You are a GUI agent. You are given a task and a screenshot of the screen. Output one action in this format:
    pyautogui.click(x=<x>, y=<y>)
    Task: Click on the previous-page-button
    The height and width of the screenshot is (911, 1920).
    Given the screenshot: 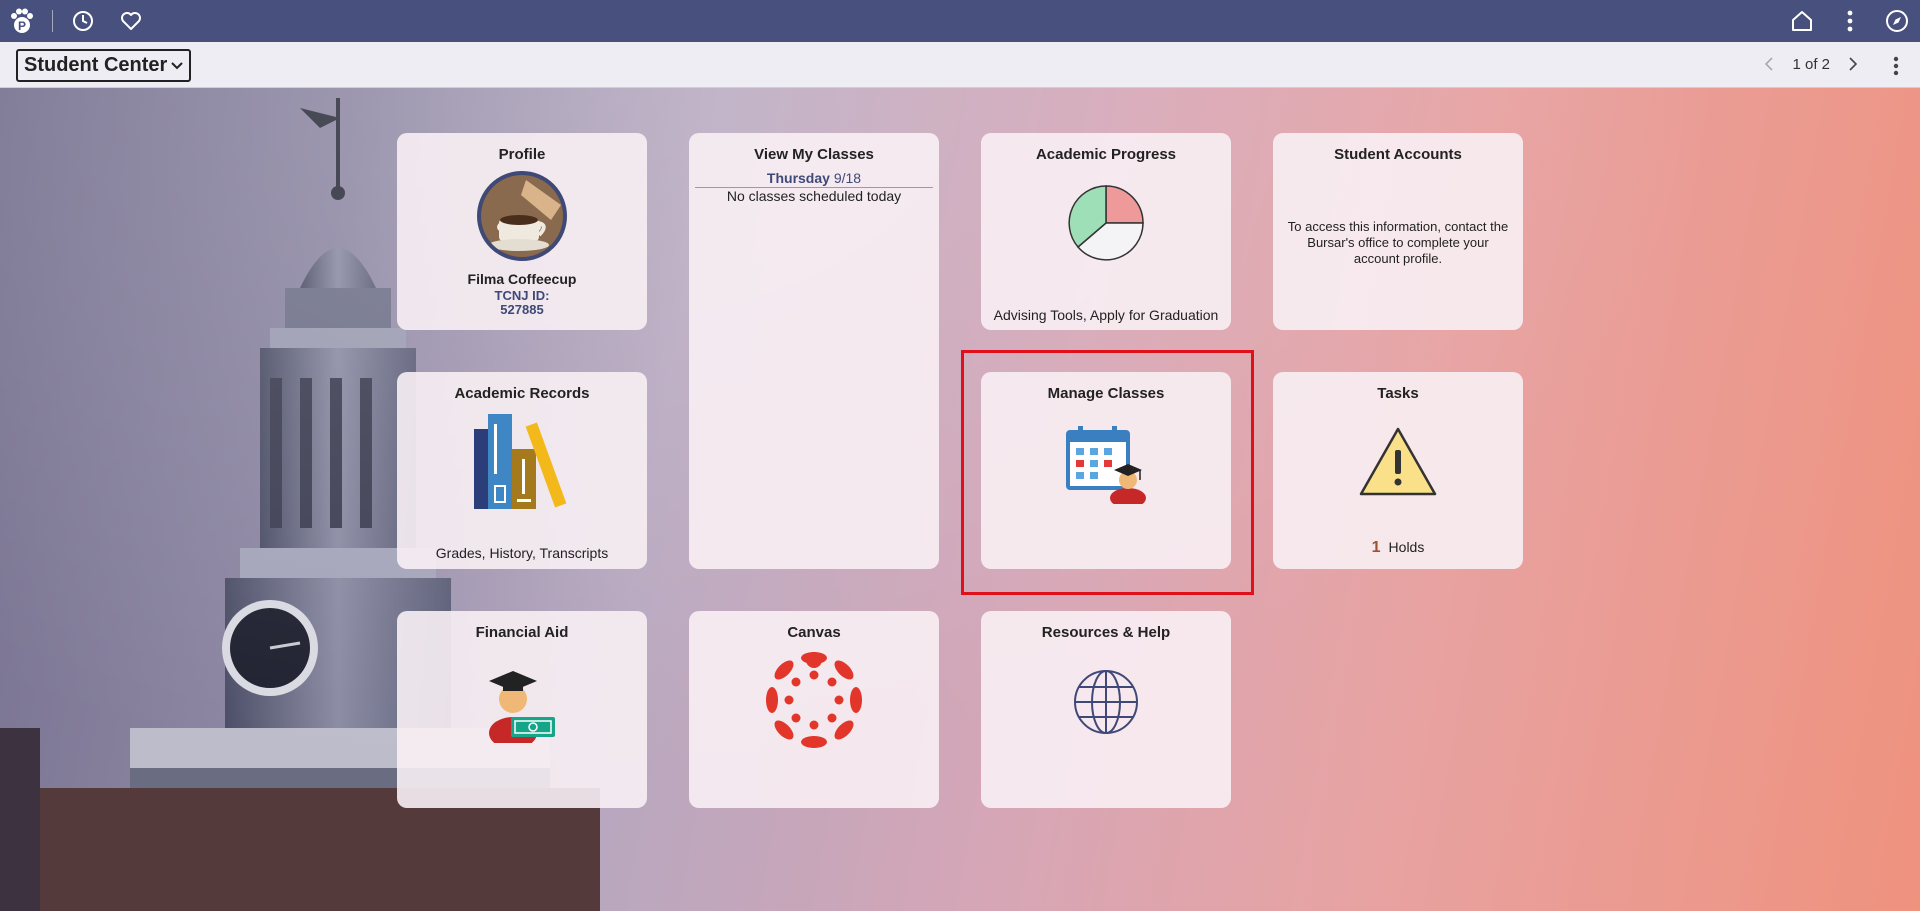 What is the action you would take?
    pyautogui.click(x=1769, y=64)
    